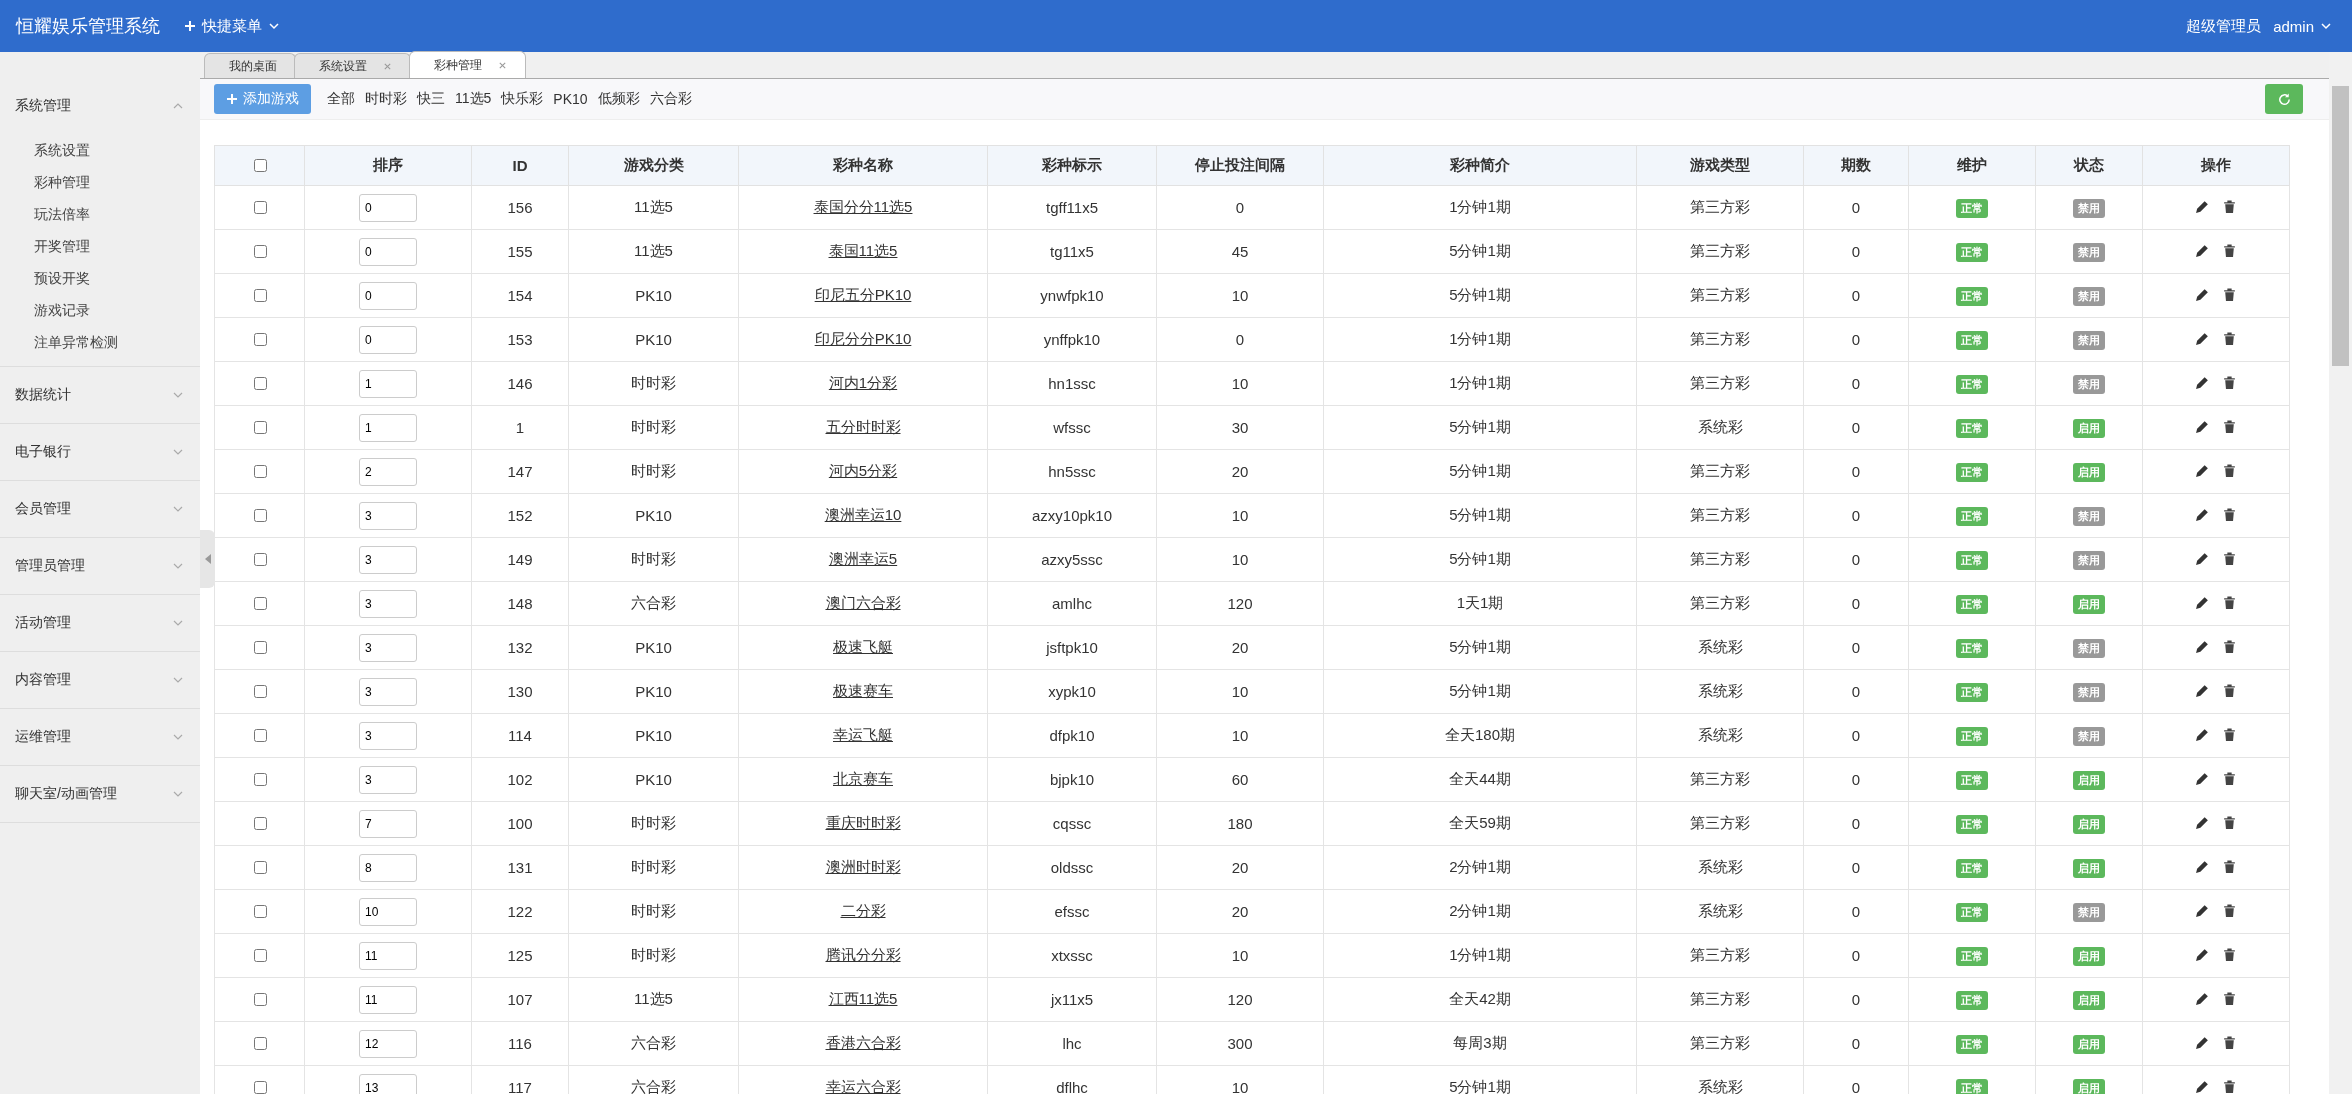 This screenshot has width=2352, height=1094. Describe the element at coordinates (618, 99) in the screenshot. I see `filter-link: 低频彩` at that location.